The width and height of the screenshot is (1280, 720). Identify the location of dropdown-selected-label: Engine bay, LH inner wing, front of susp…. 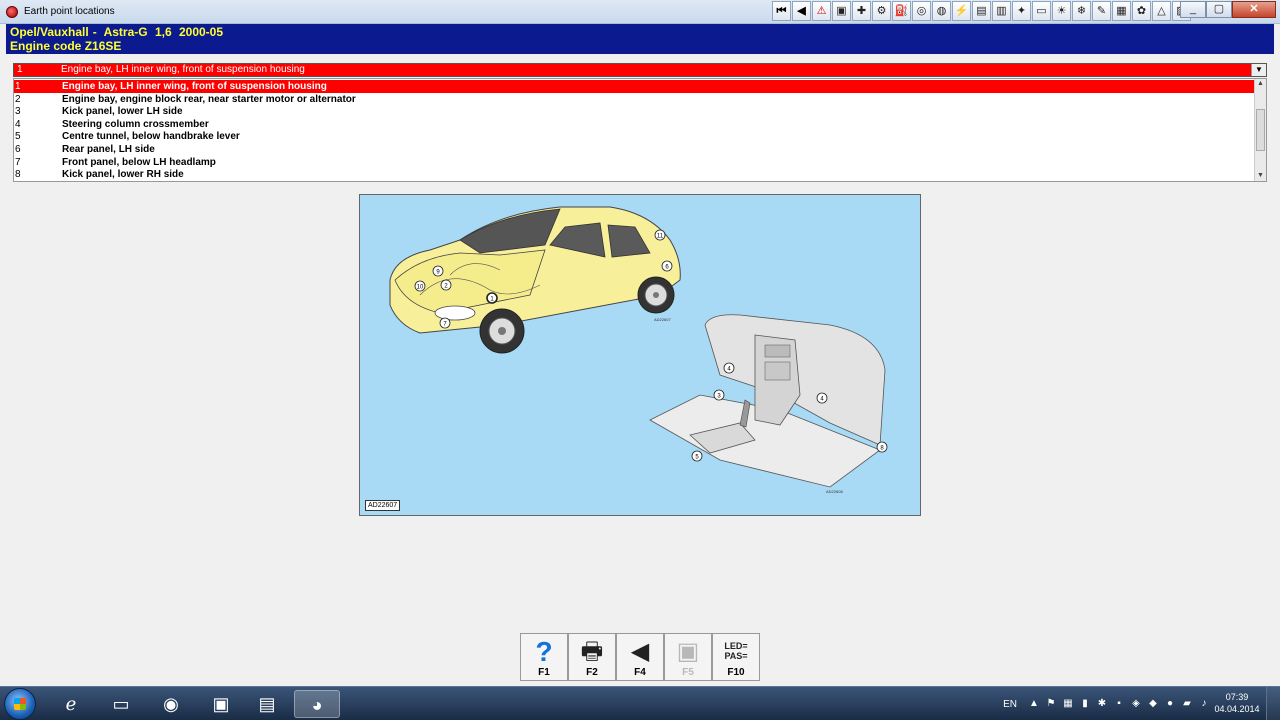
(183, 69).